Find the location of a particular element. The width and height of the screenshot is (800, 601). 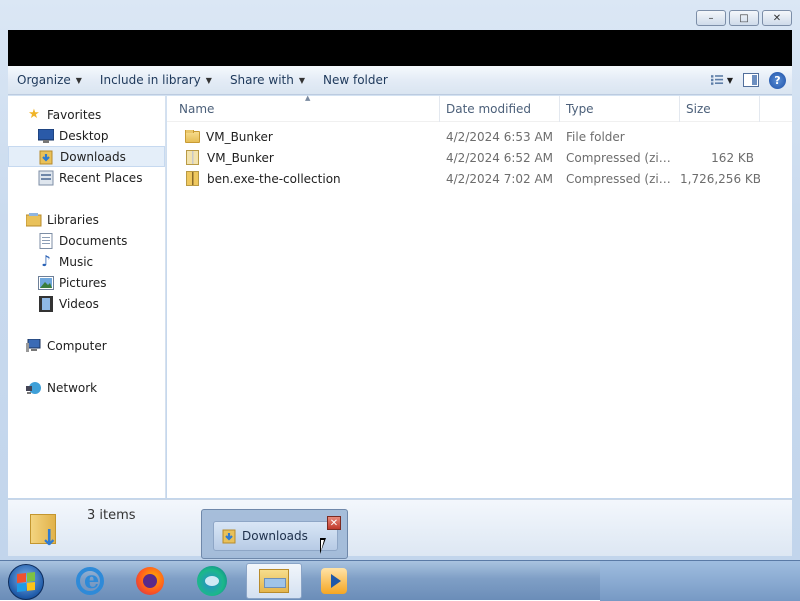

network-icon is located at coordinates (34, 388).